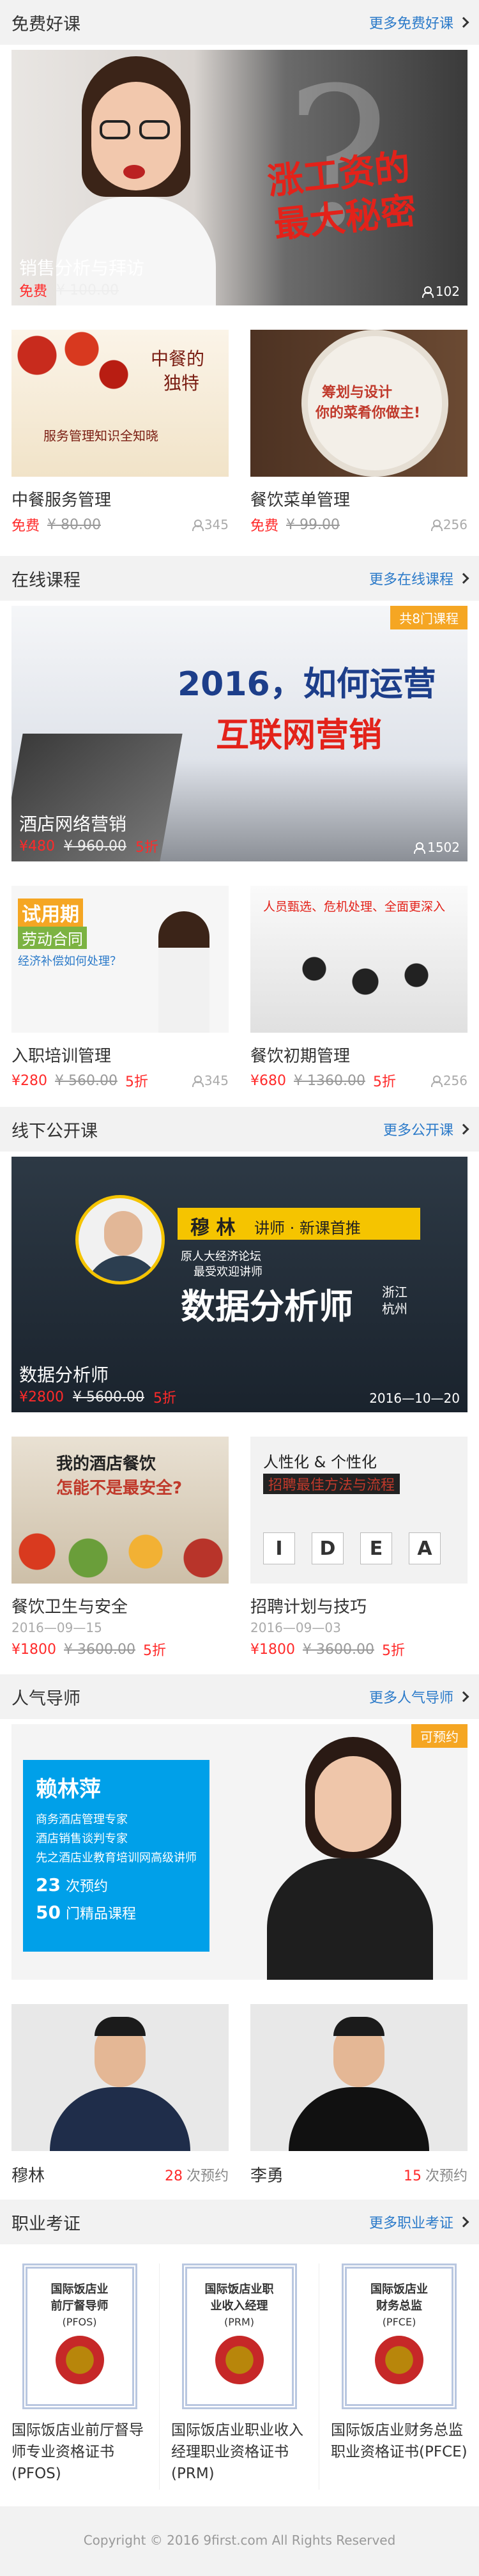 This screenshot has height=2576, width=479. What do you see at coordinates (240, 578) in the screenshot?
I see `section-header-online: 在线课程 更多在线课程` at bounding box center [240, 578].